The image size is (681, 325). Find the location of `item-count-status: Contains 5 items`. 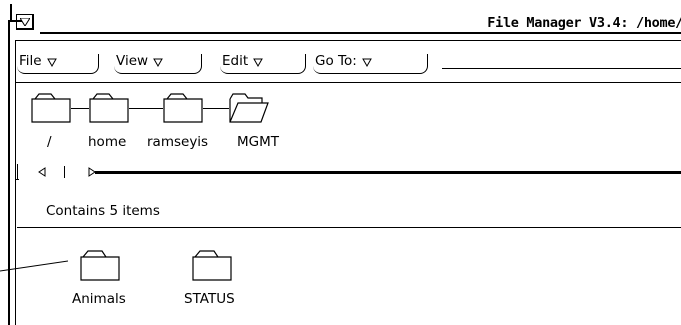

item-count-status: Contains 5 items is located at coordinates (103, 211).